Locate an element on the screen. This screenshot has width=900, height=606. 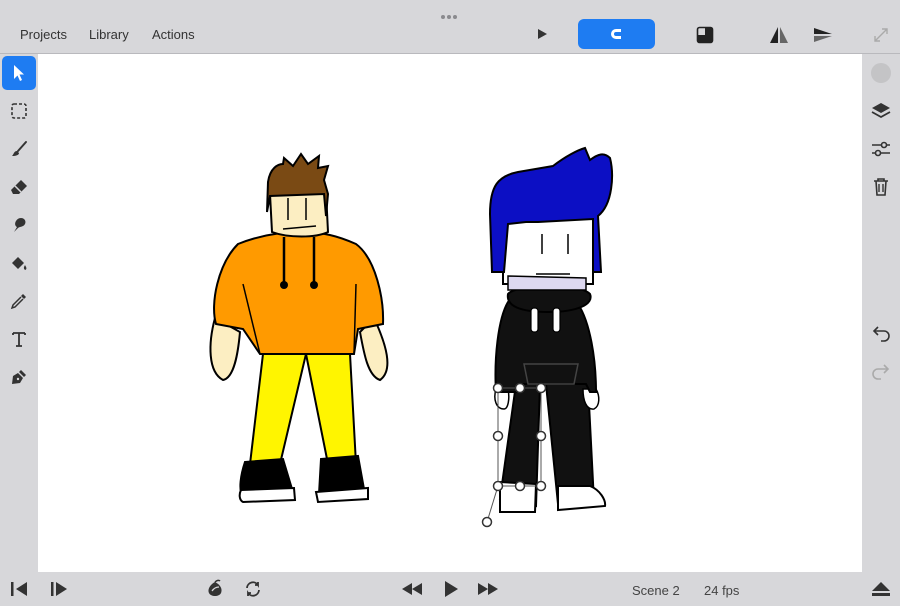
play-bottom-button is located at coordinates (451, 589).